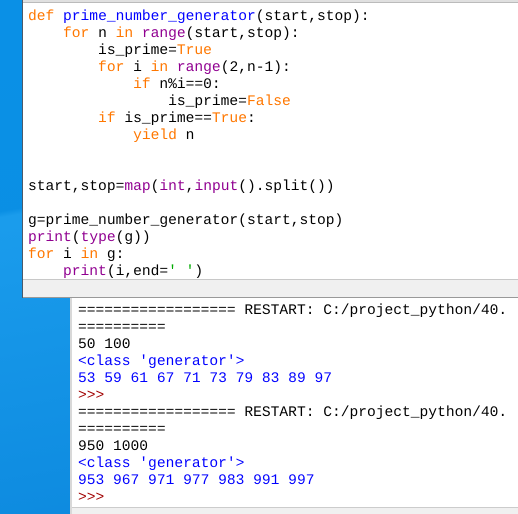 This screenshot has width=518, height=514. What do you see at coordinates (181, 34) in the screenshot?
I see `code-line: for n in range(start,stop):` at bounding box center [181, 34].